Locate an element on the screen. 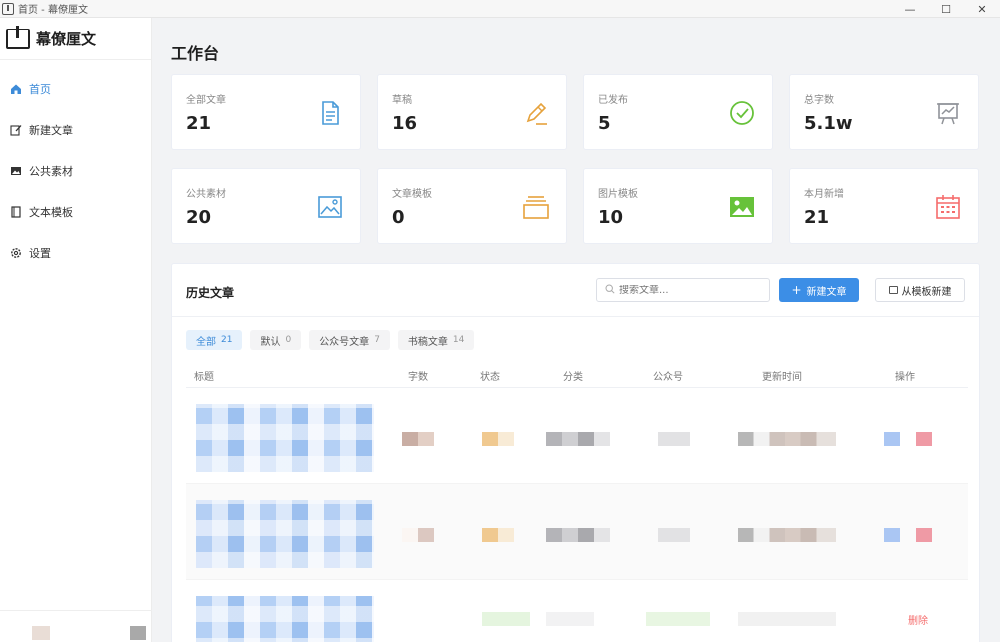  history-title: 历史文章 is located at coordinates (210, 293).